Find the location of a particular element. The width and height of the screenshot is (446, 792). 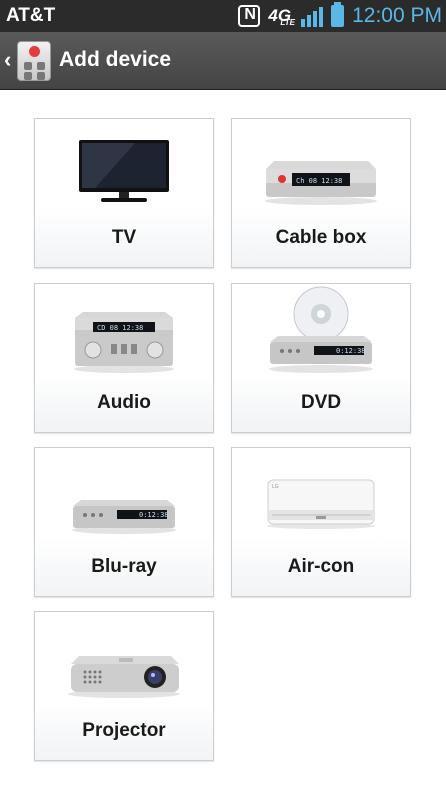

device-tile-blu-ray: 0:12:38 Blu-ray is located at coordinates (124, 522).